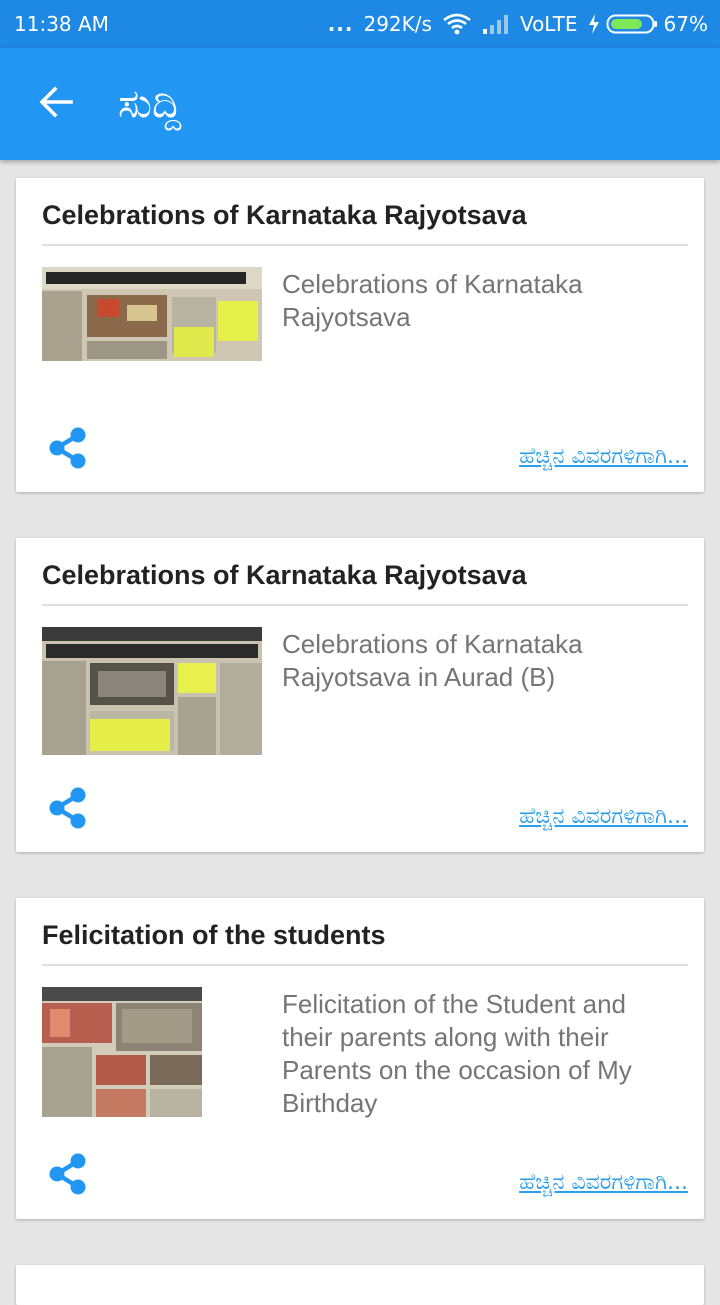  Describe the element at coordinates (61, 24) in the screenshot. I see `status-time: 11:38 AM` at that location.